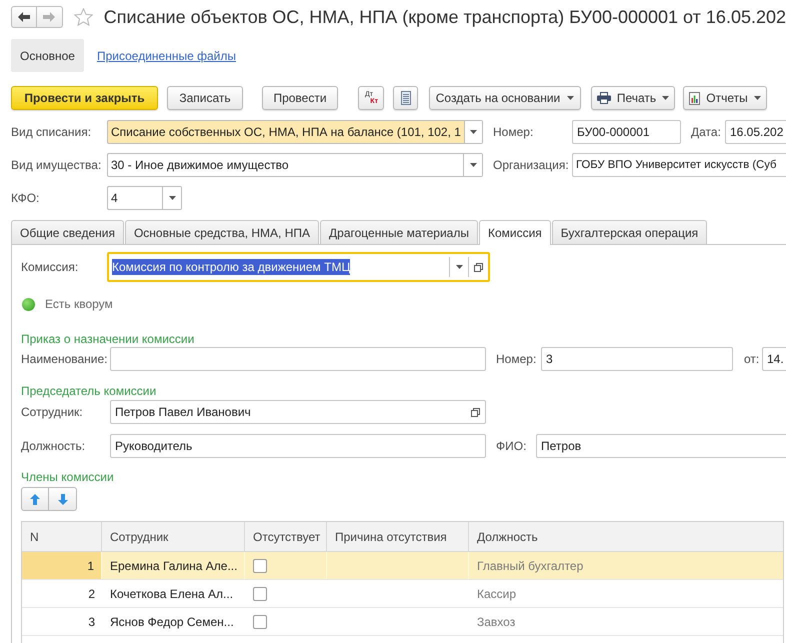  What do you see at coordinates (633, 98) in the screenshot?
I see `print-button: Печать` at bounding box center [633, 98].